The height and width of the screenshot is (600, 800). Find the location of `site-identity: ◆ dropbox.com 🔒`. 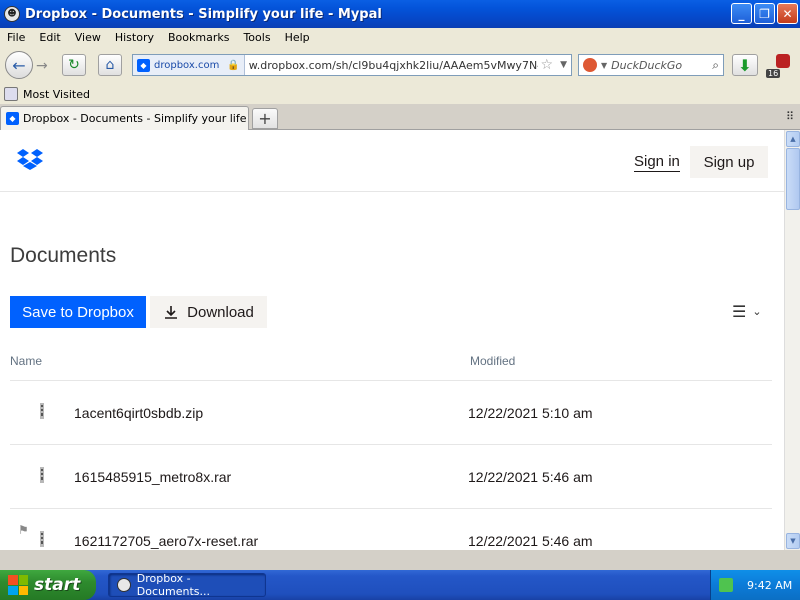

site-identity: ◆ dropbox.com 🔒 is located at coordinates (189, 65).